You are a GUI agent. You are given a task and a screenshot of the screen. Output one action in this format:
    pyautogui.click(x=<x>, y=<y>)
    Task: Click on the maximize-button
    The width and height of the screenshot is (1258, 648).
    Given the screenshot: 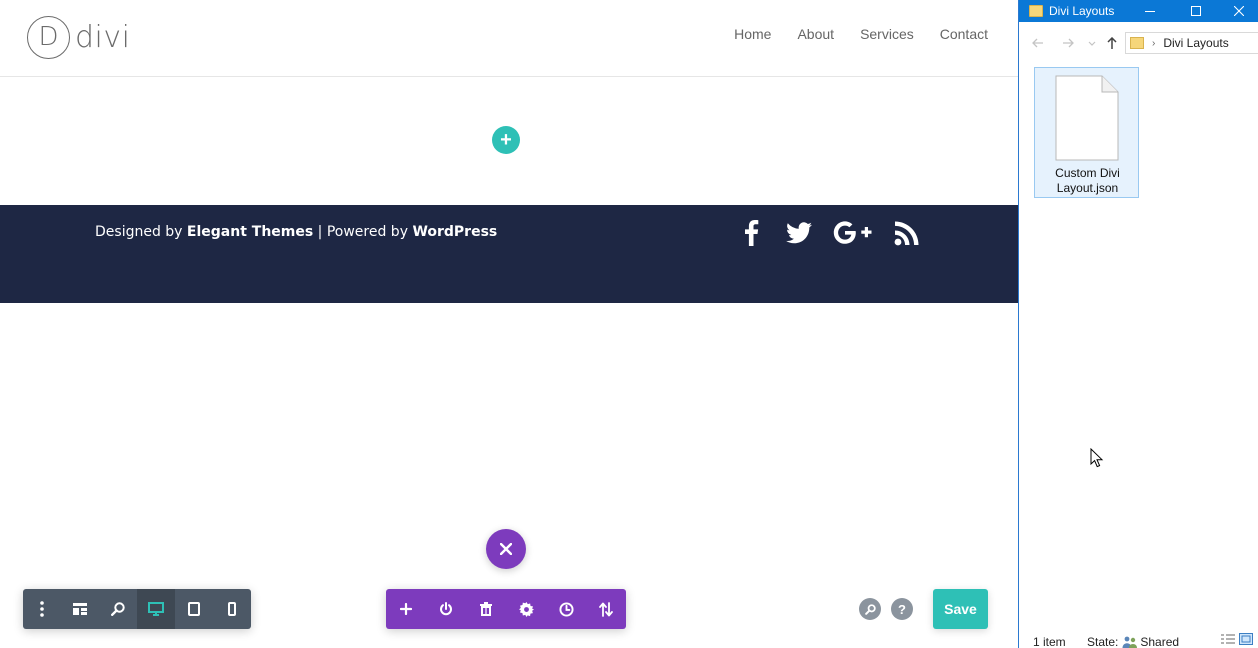 What is the action you would take?
    pyautogui.click(x=1196, y=11)
    